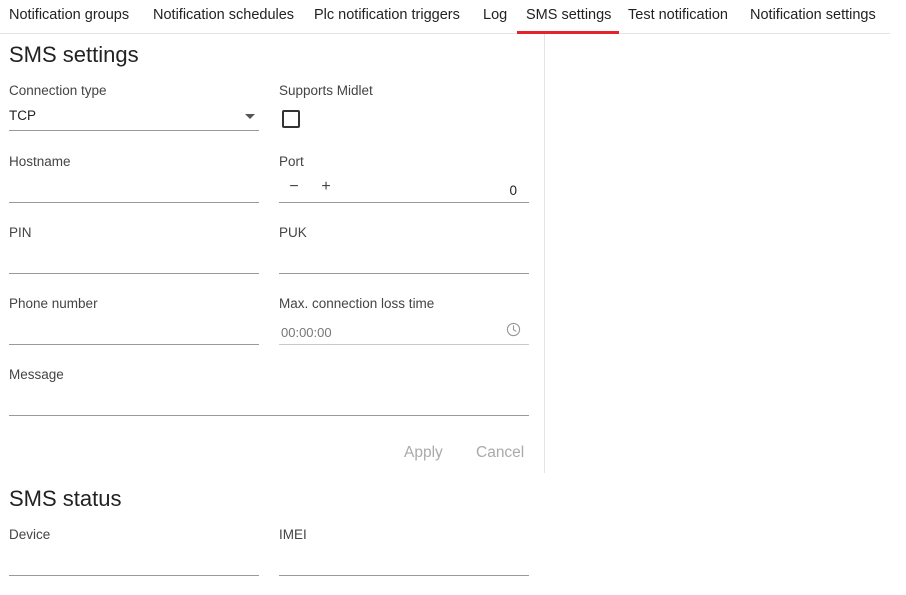 The width and height of the screenshot is (906, 595). I want to click on port-value: 0, so click(513, 190).